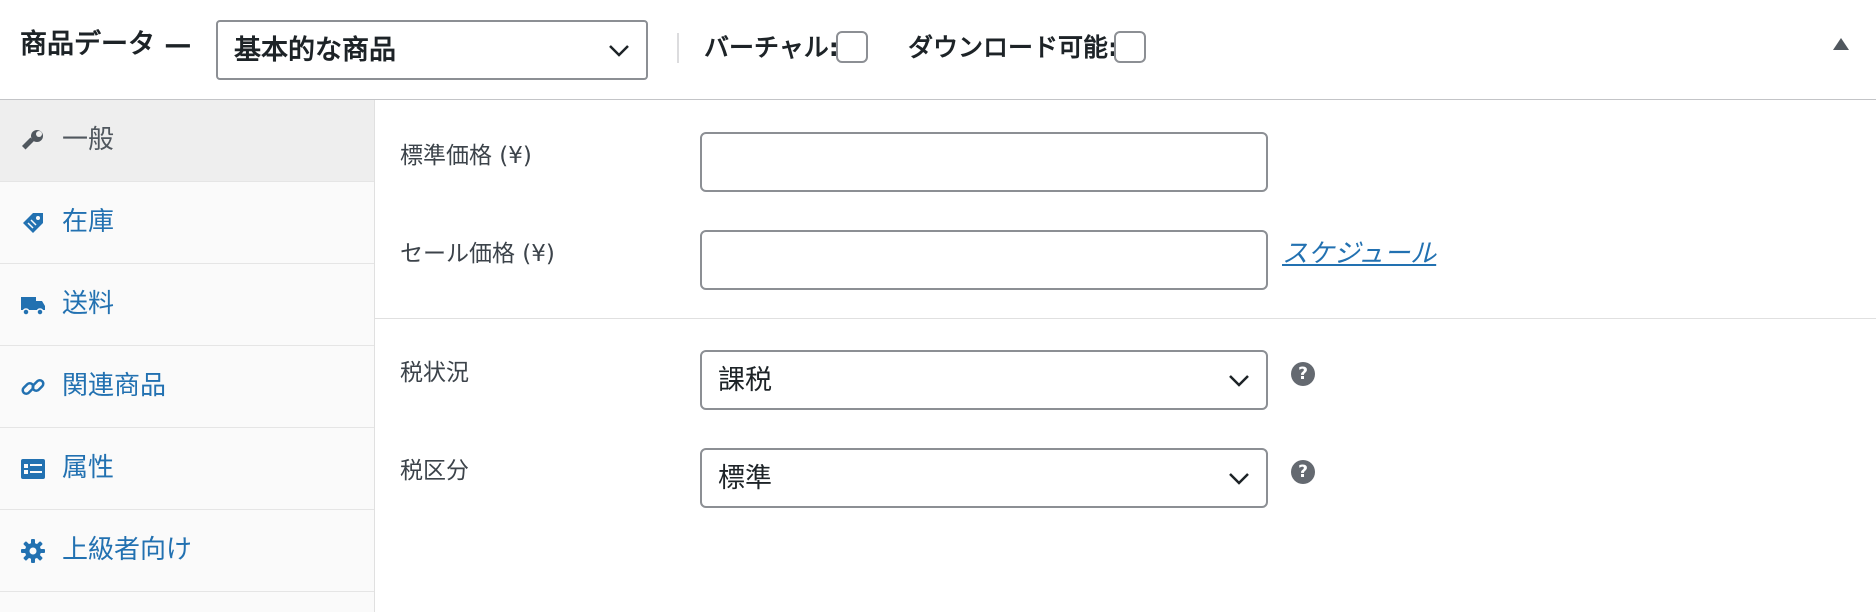 The width and height of the screenshot is (1876, 612). Describe the element at coordinates (1130, 47) in the screenshot. I see `downloadable-checkbox` at that location.